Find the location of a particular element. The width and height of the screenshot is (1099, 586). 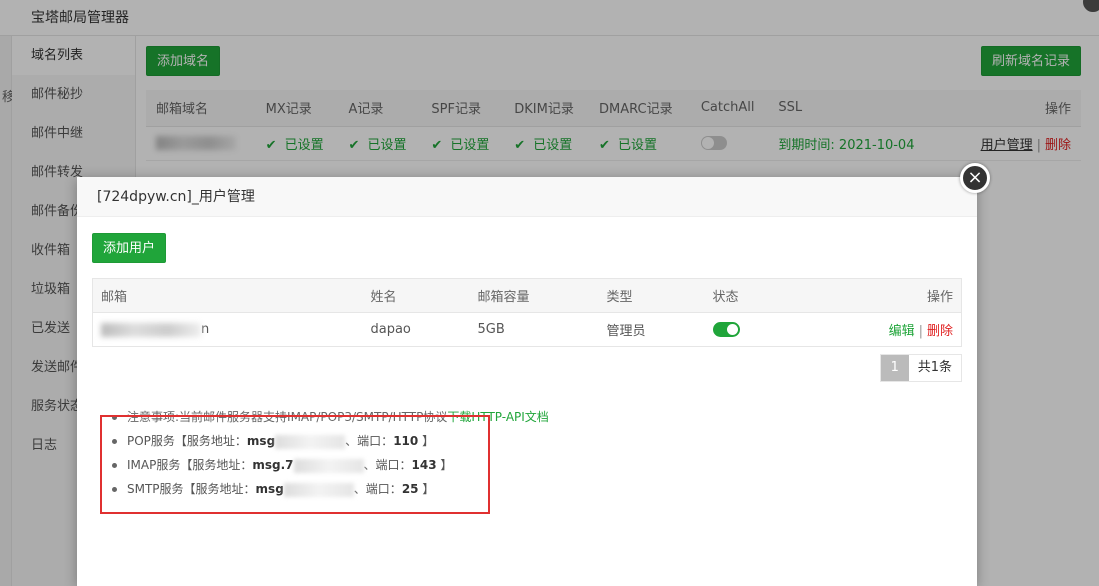

column-header-quota: 邮箱容量 is located at coordinates (534, 295).